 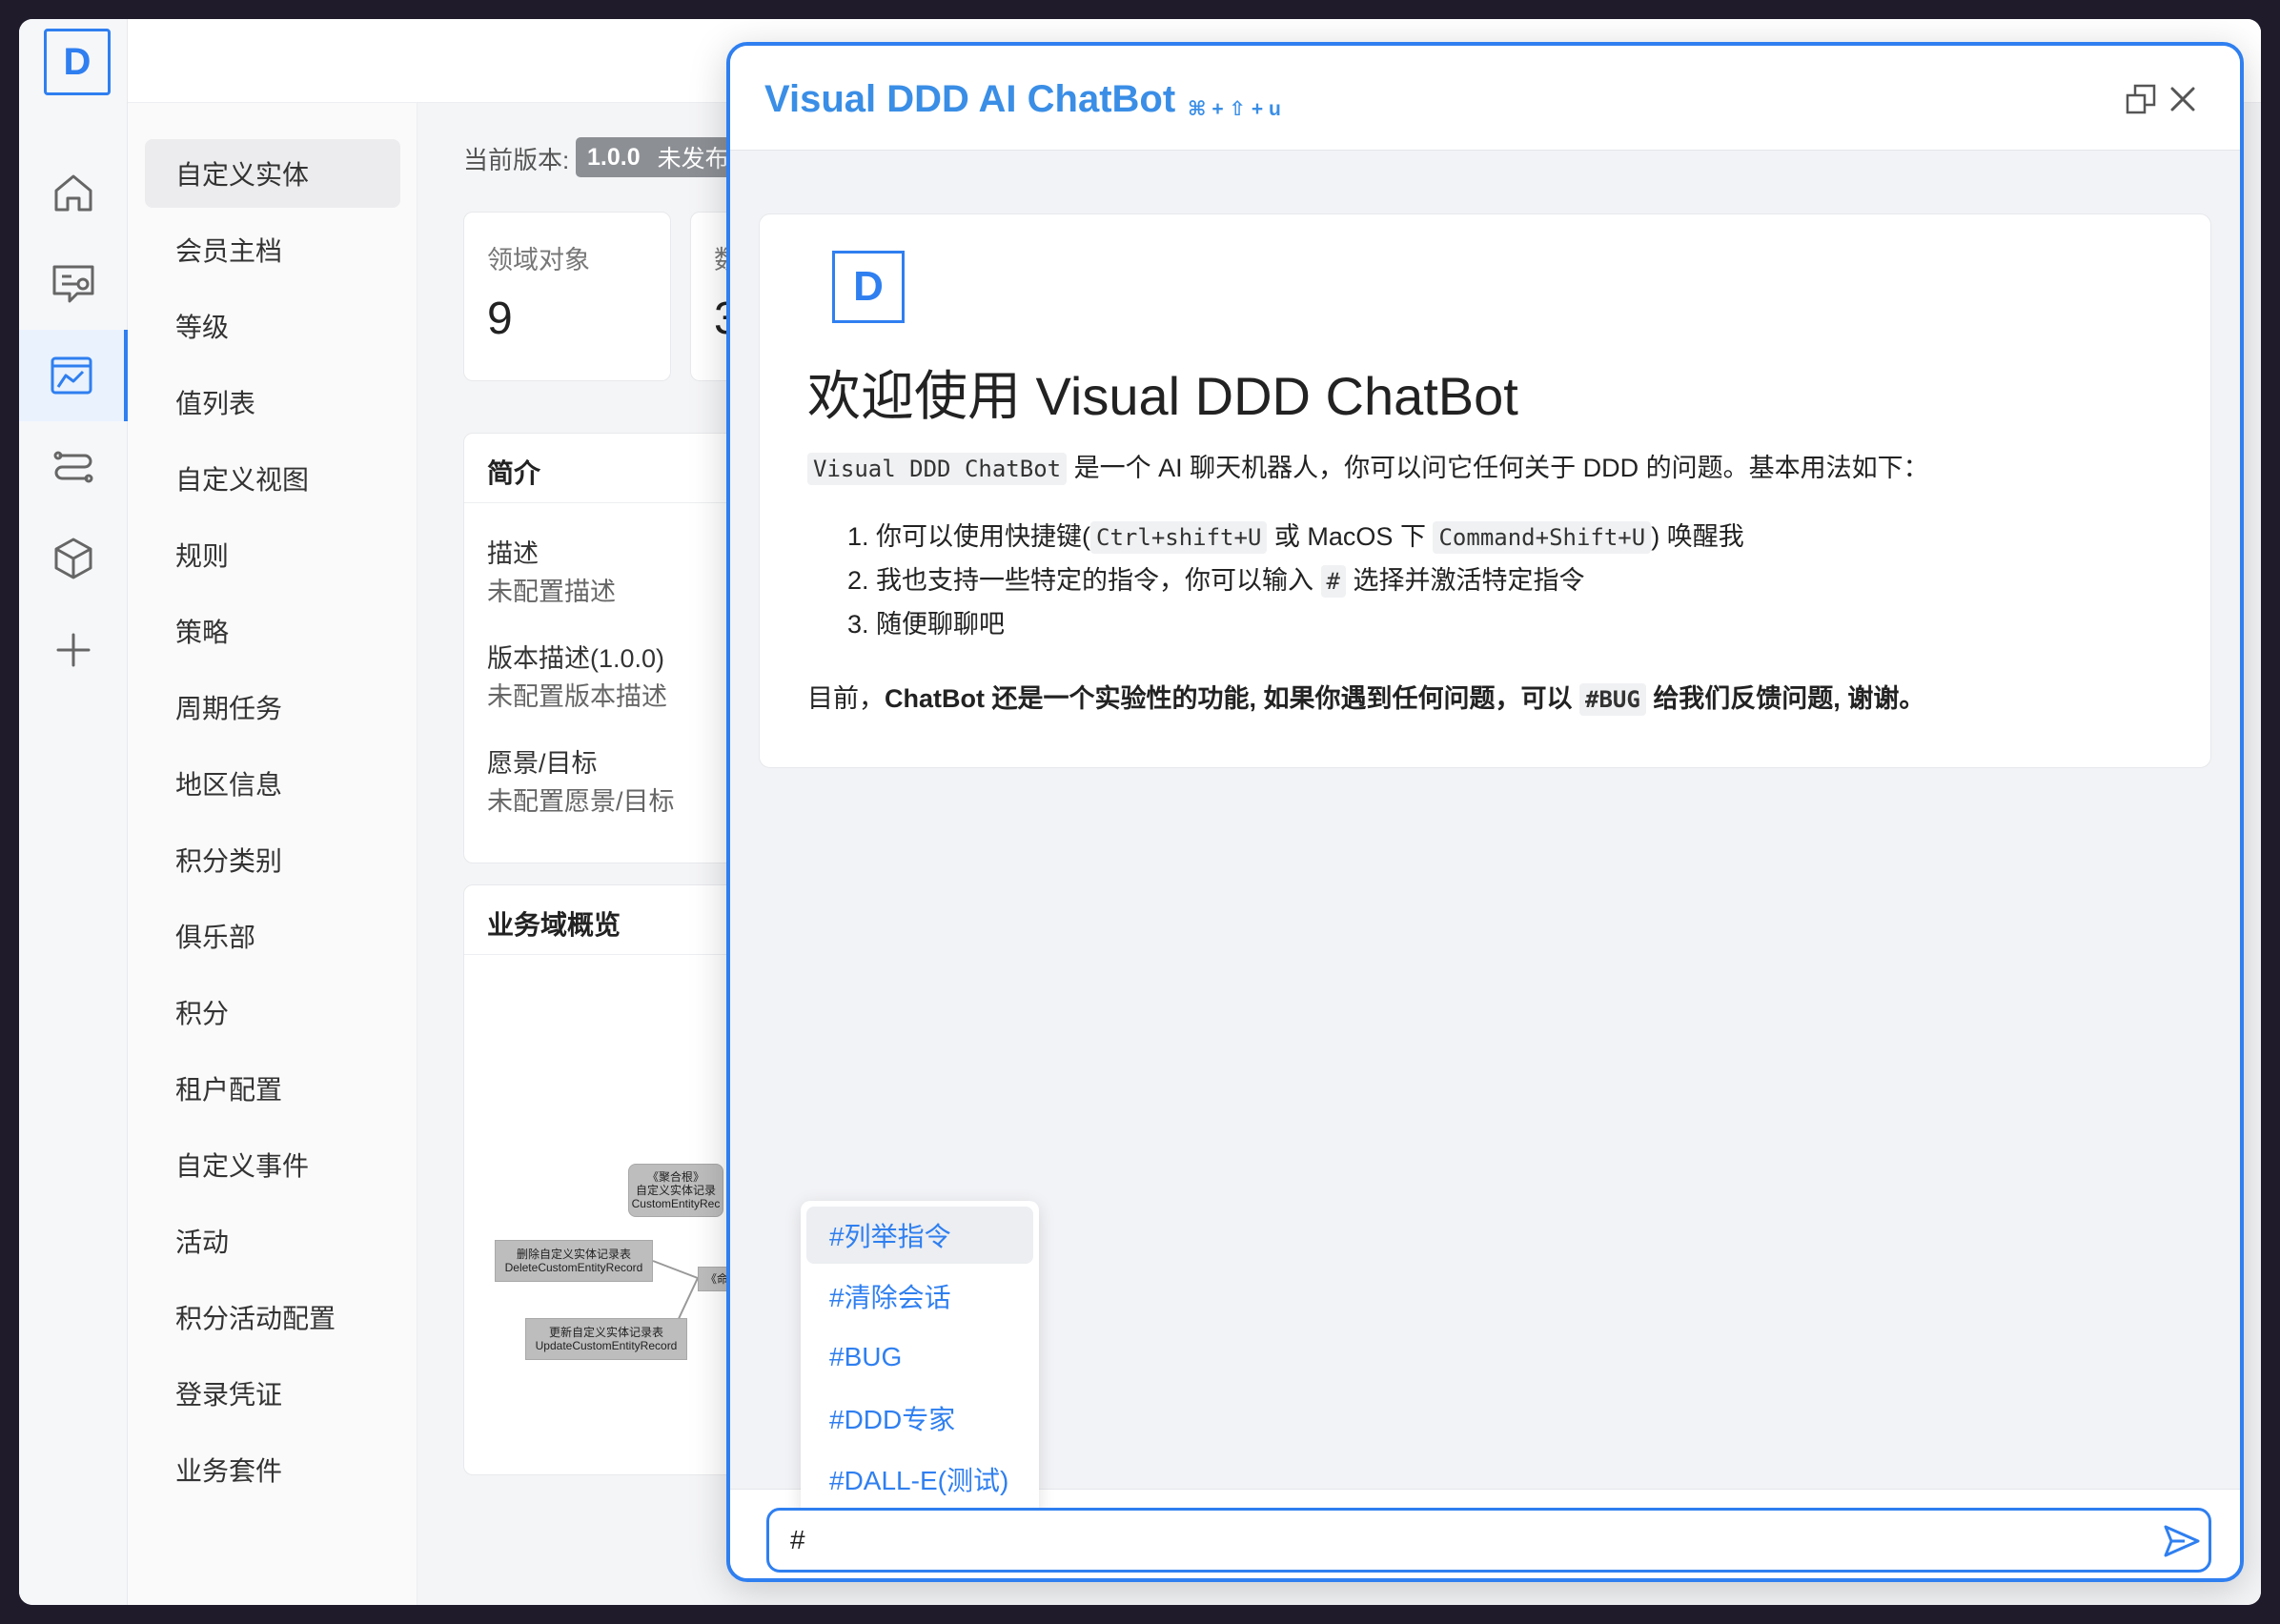 I want to click on field-desc-value: 未配置描述, so click(x=551, y=592).